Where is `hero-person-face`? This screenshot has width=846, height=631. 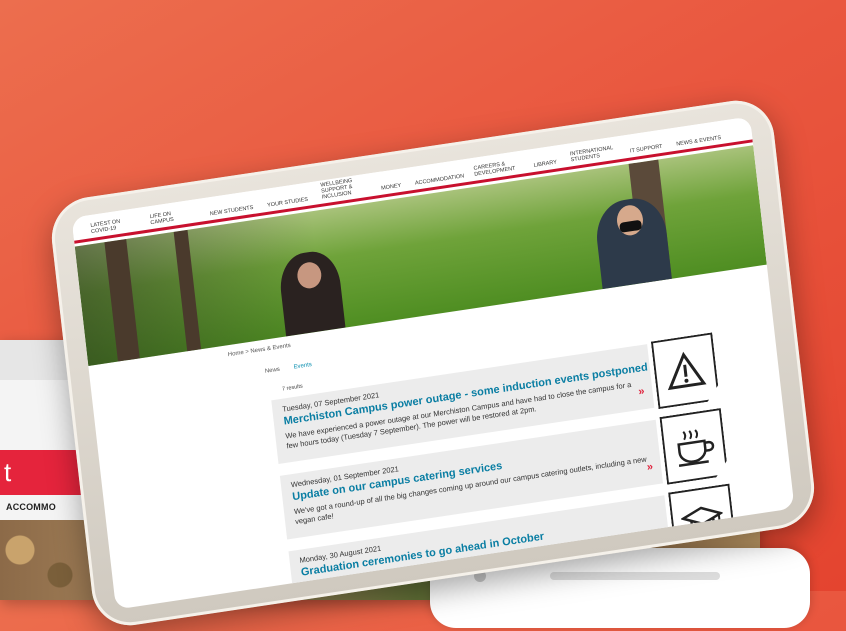 hero-person-face is located at coordinates (309, 275).